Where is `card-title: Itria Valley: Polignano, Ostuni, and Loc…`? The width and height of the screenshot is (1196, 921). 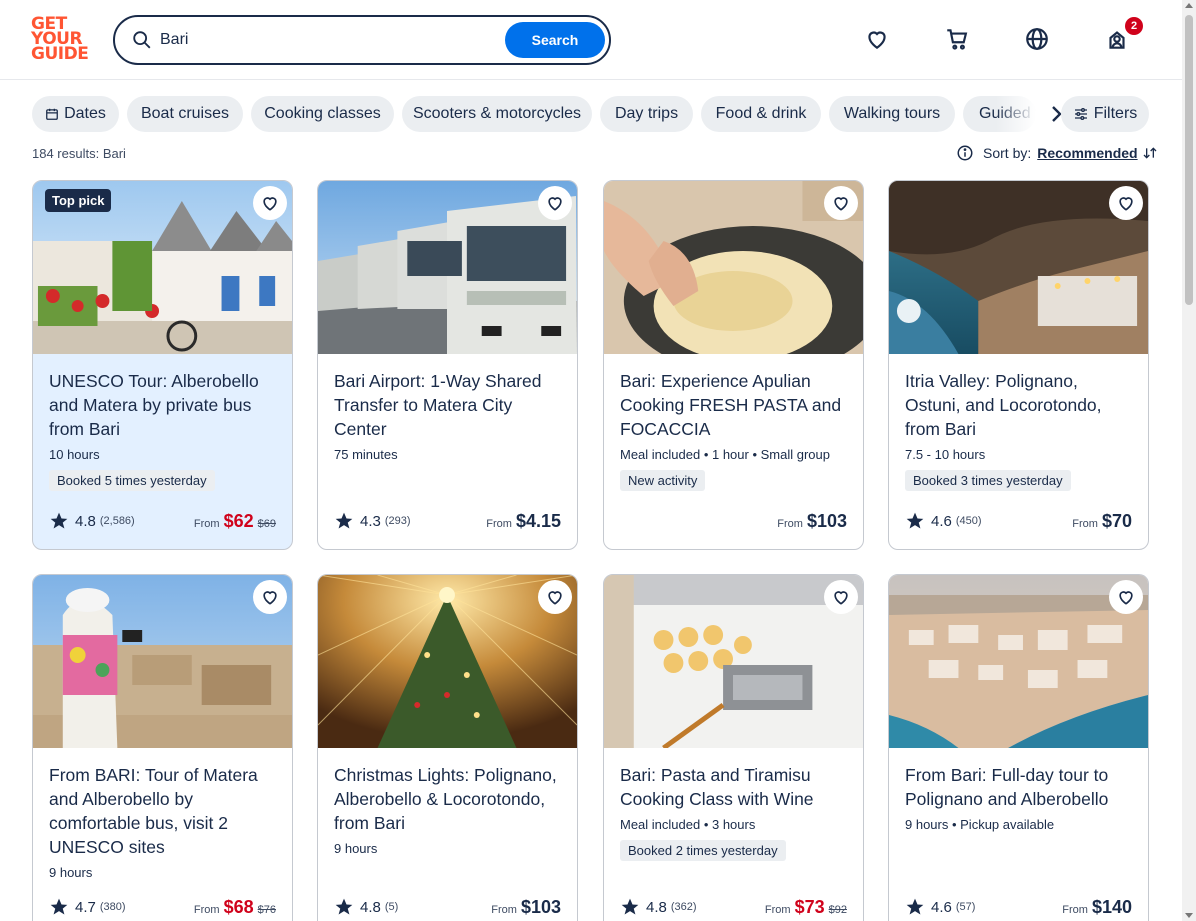 card-title: Itria Valley: Polignano, Ostuni, and Loc… is located at coordinates (1021, 405).